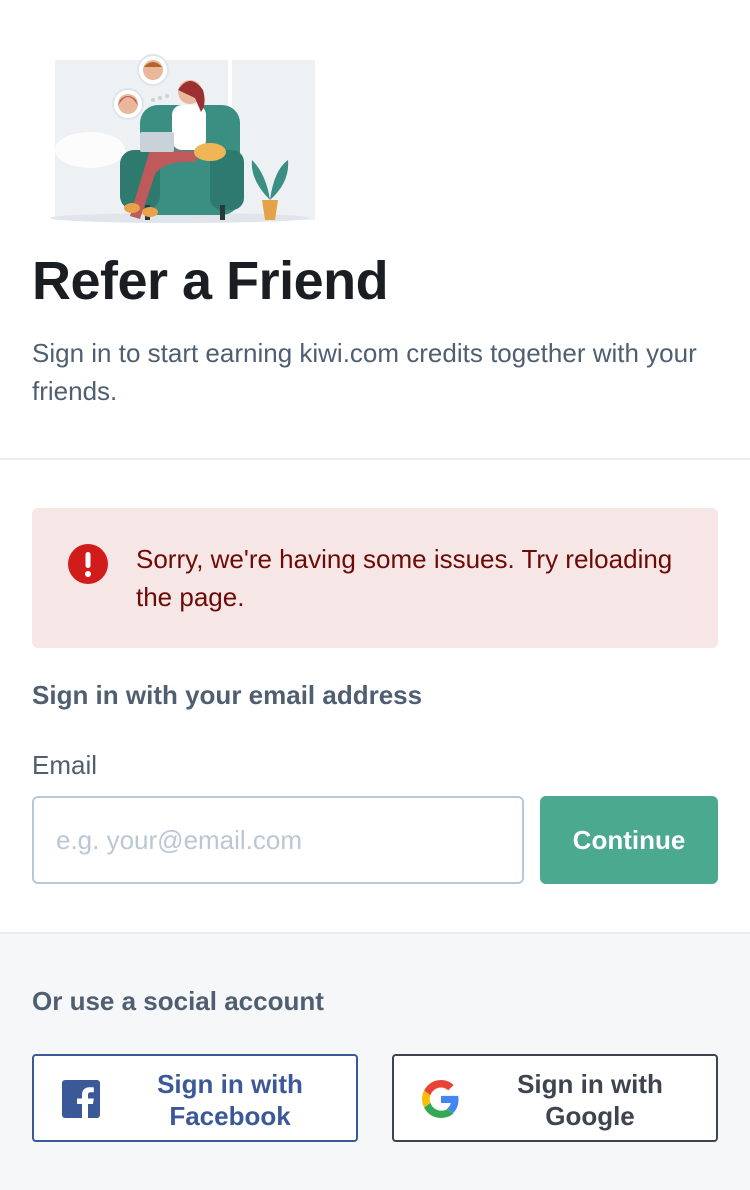  Describe the element at coordinates (227, 695) in the screenshot. I see `email-signin-heading: Sign in with your email address` at that location.